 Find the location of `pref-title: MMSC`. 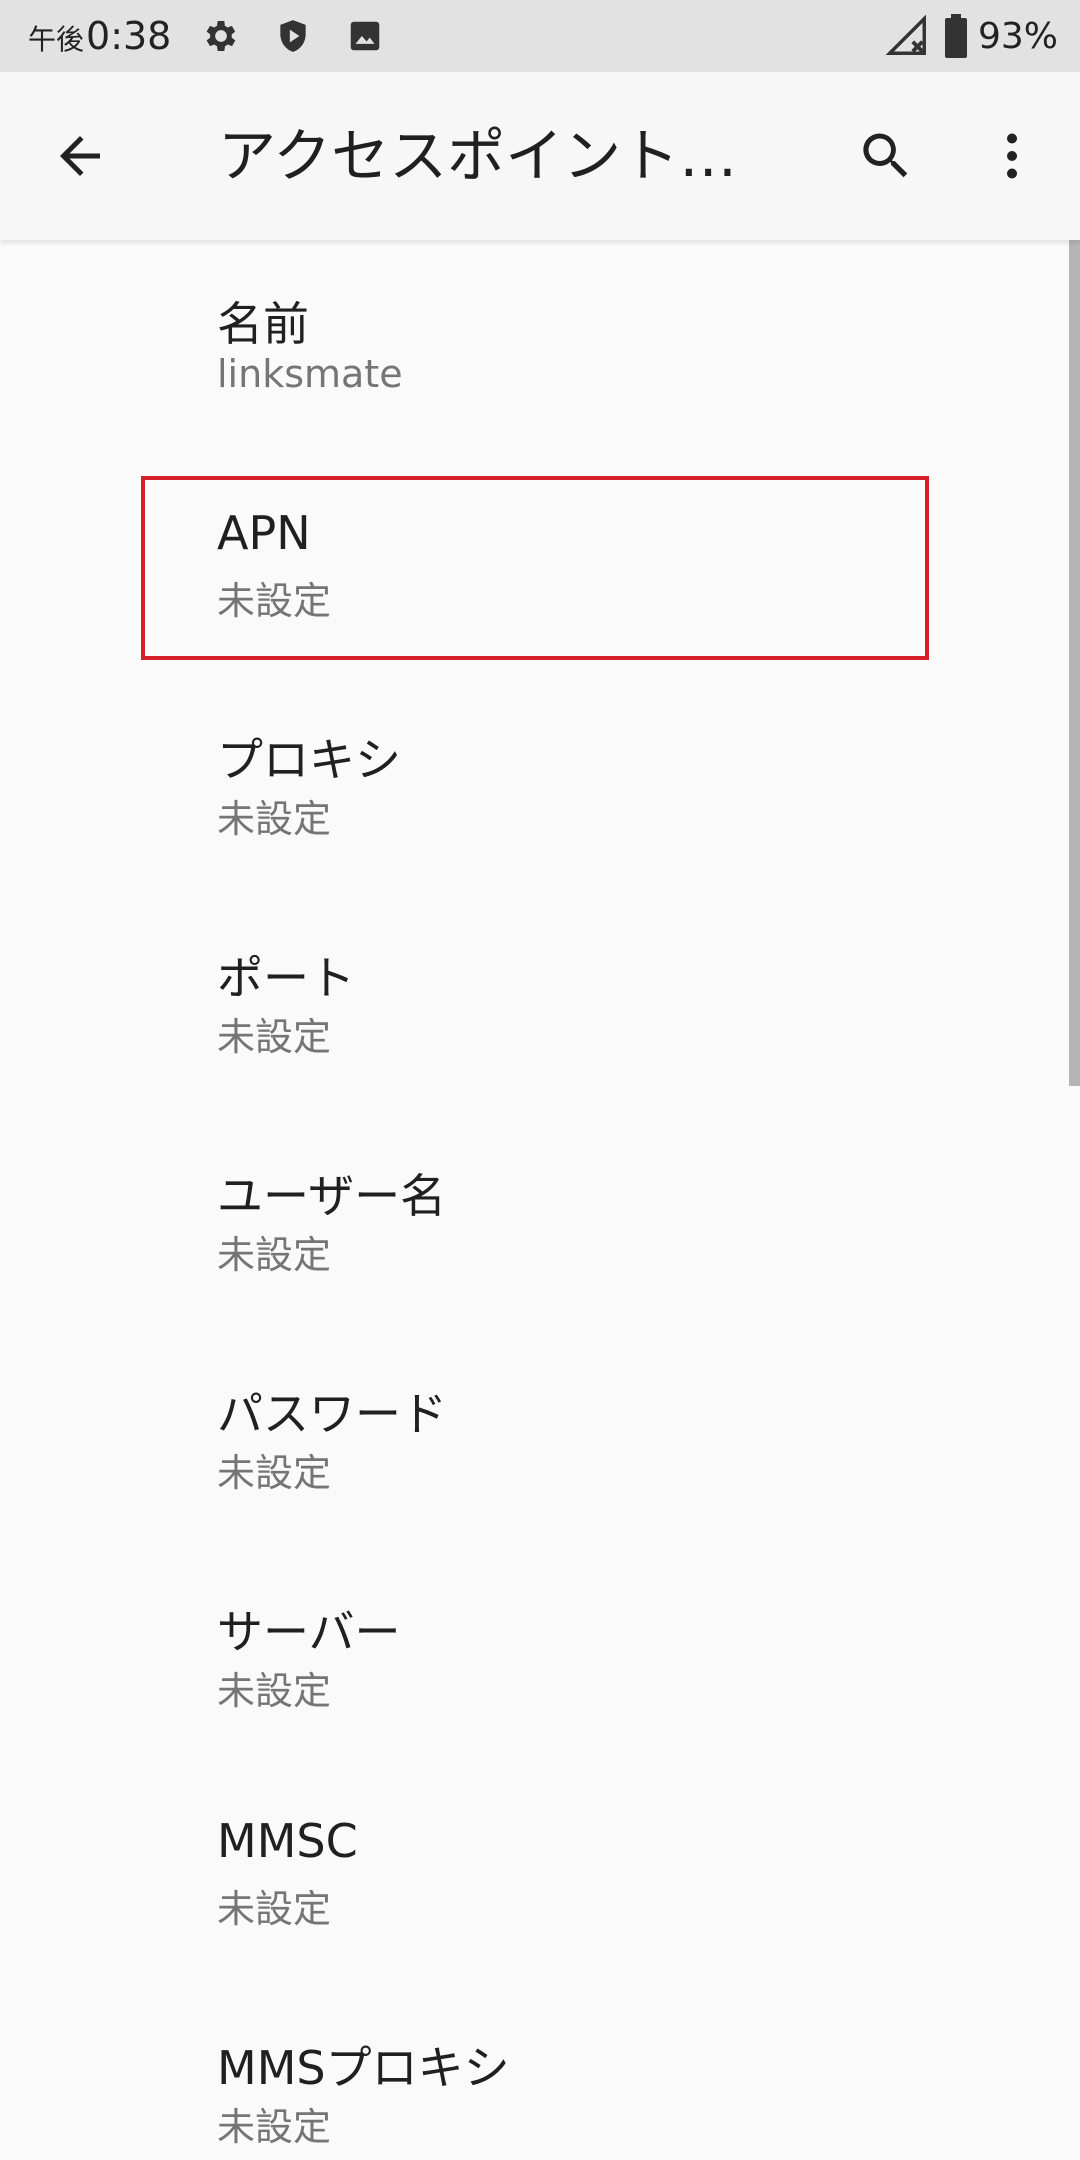

pref-title: MMSC is located at coordinates (287, 1841).